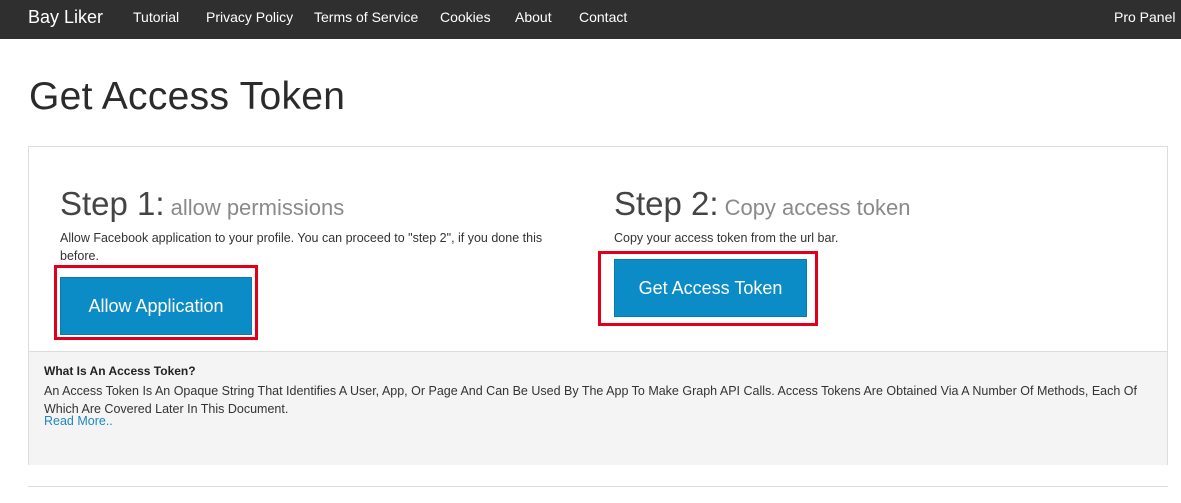 This screenshot has height=503, width=1181. What do you see at coordinates (156, 17) in the screenshot?
I see `nav-item-tutorial: Tutorial` at bounding box center [156, 17].